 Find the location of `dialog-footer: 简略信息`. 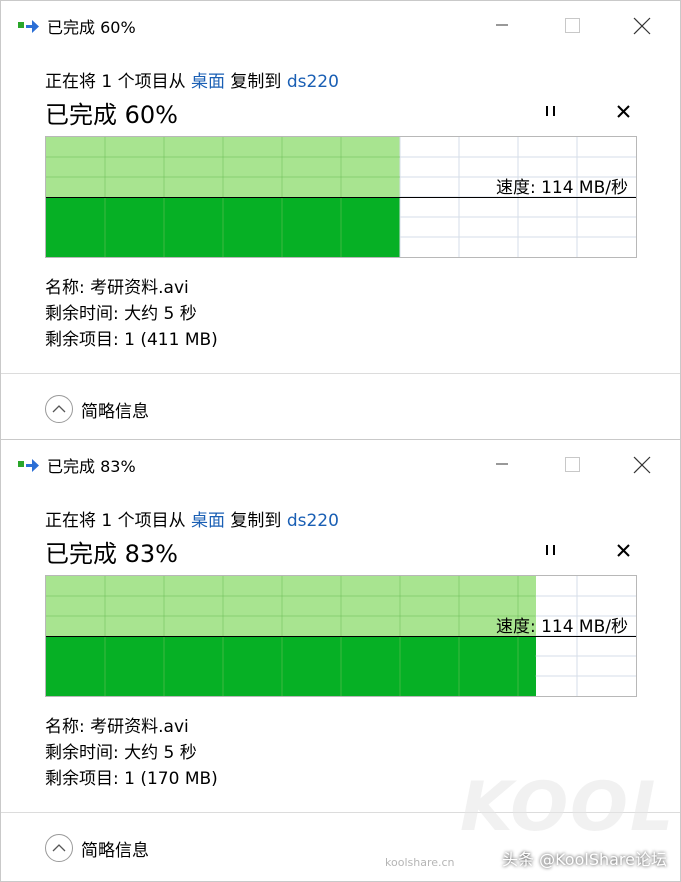

dialog-footer: 简略信息 is located at coordinates (340, 406).